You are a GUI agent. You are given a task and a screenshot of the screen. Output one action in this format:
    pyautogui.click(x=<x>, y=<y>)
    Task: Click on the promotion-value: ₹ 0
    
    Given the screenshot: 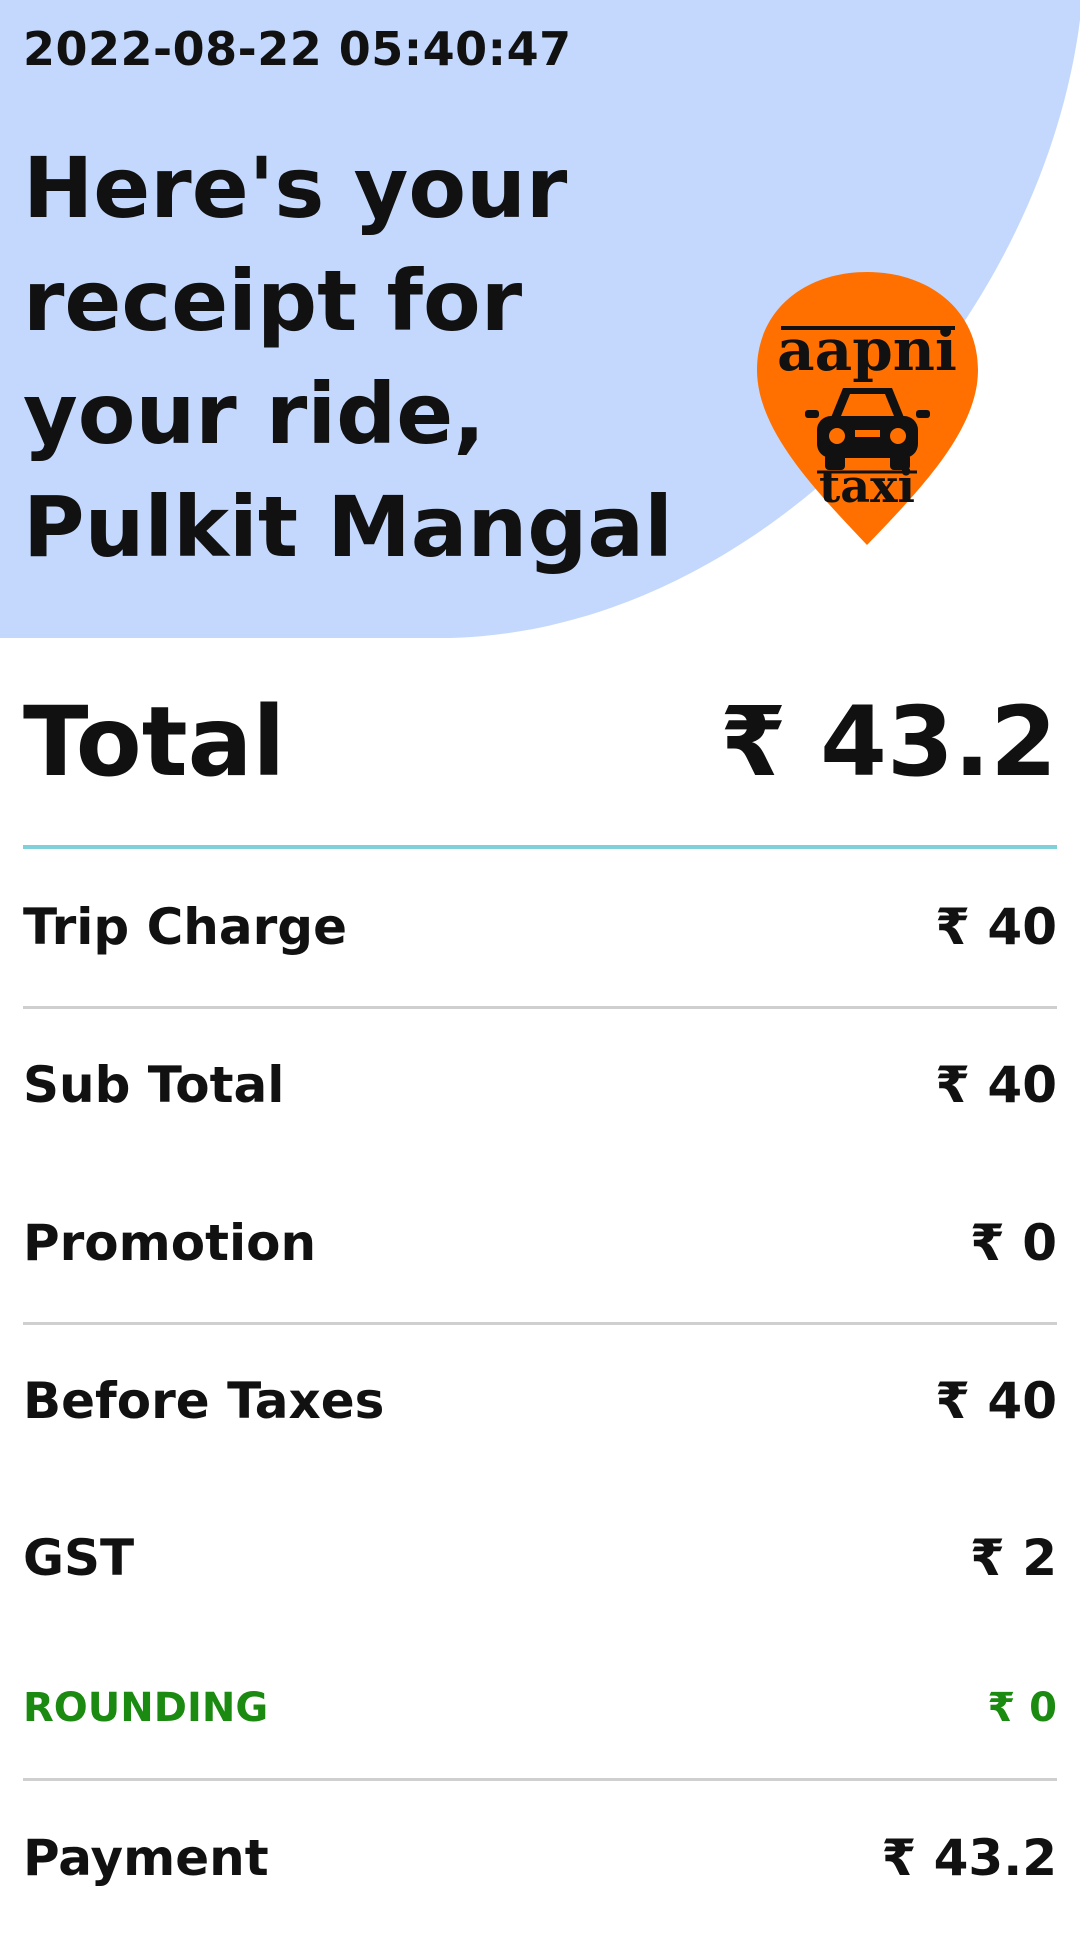 What is the action you would take?
    pyautogui.click(x=1013, y=1243)
    